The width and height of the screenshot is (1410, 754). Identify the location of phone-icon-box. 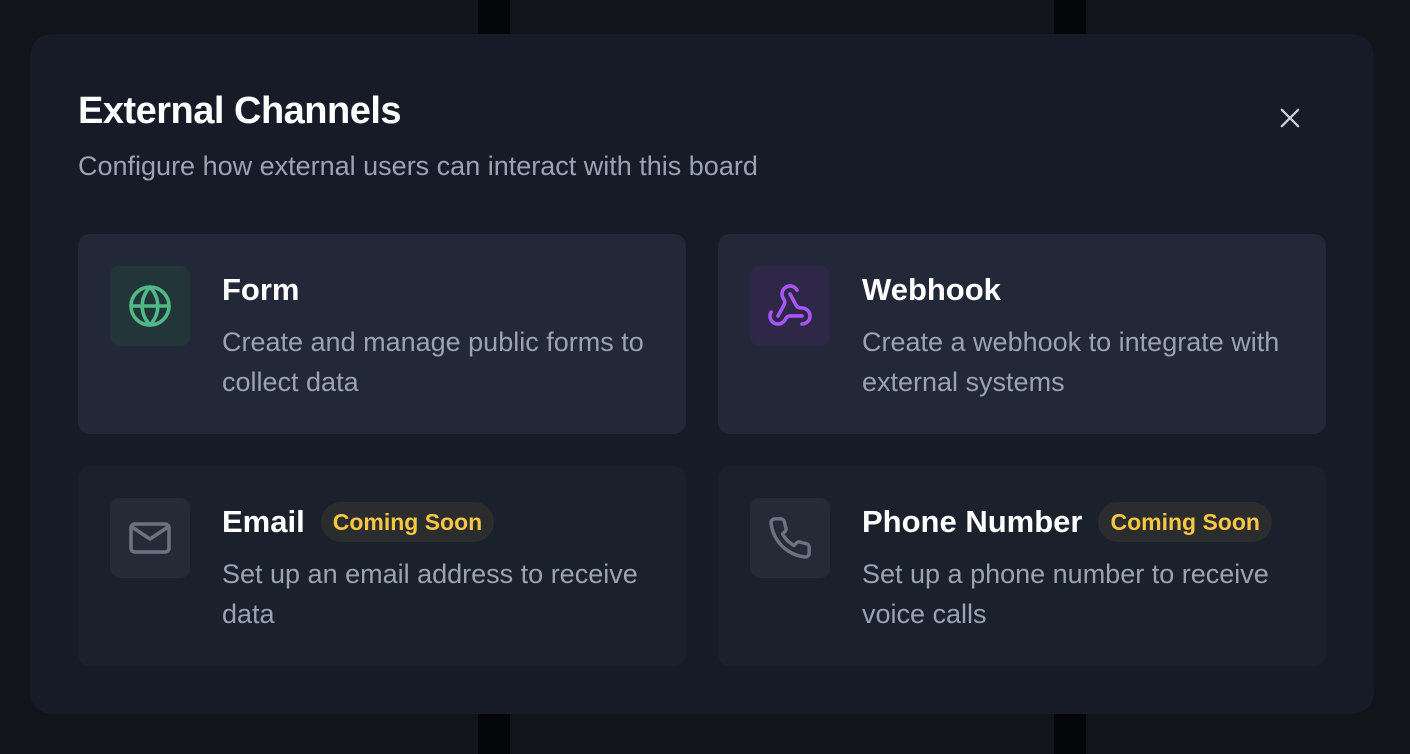
(790, 538).